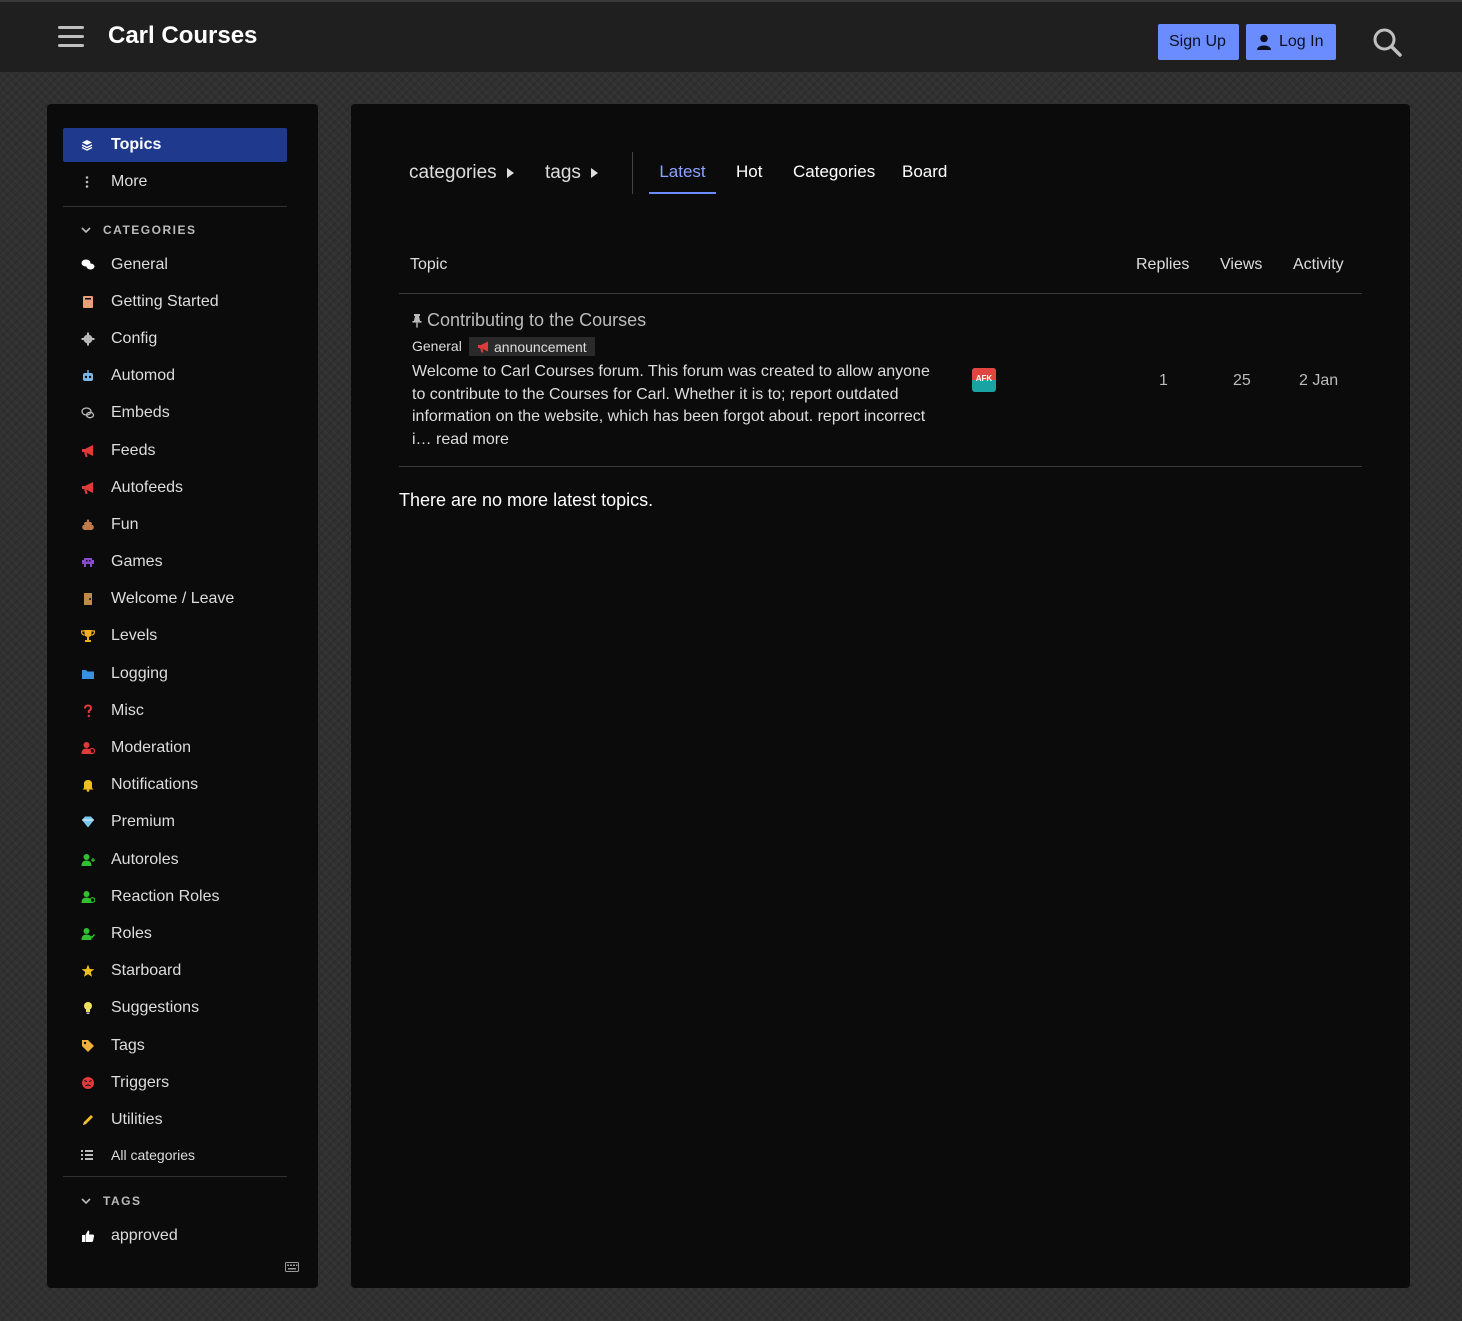 This screenshot has width=1462, height=1321. What do you see at coordinates (292, 1267) in the screenshot?
I see `keyboard-icon` at bounding box center [292, 1267].